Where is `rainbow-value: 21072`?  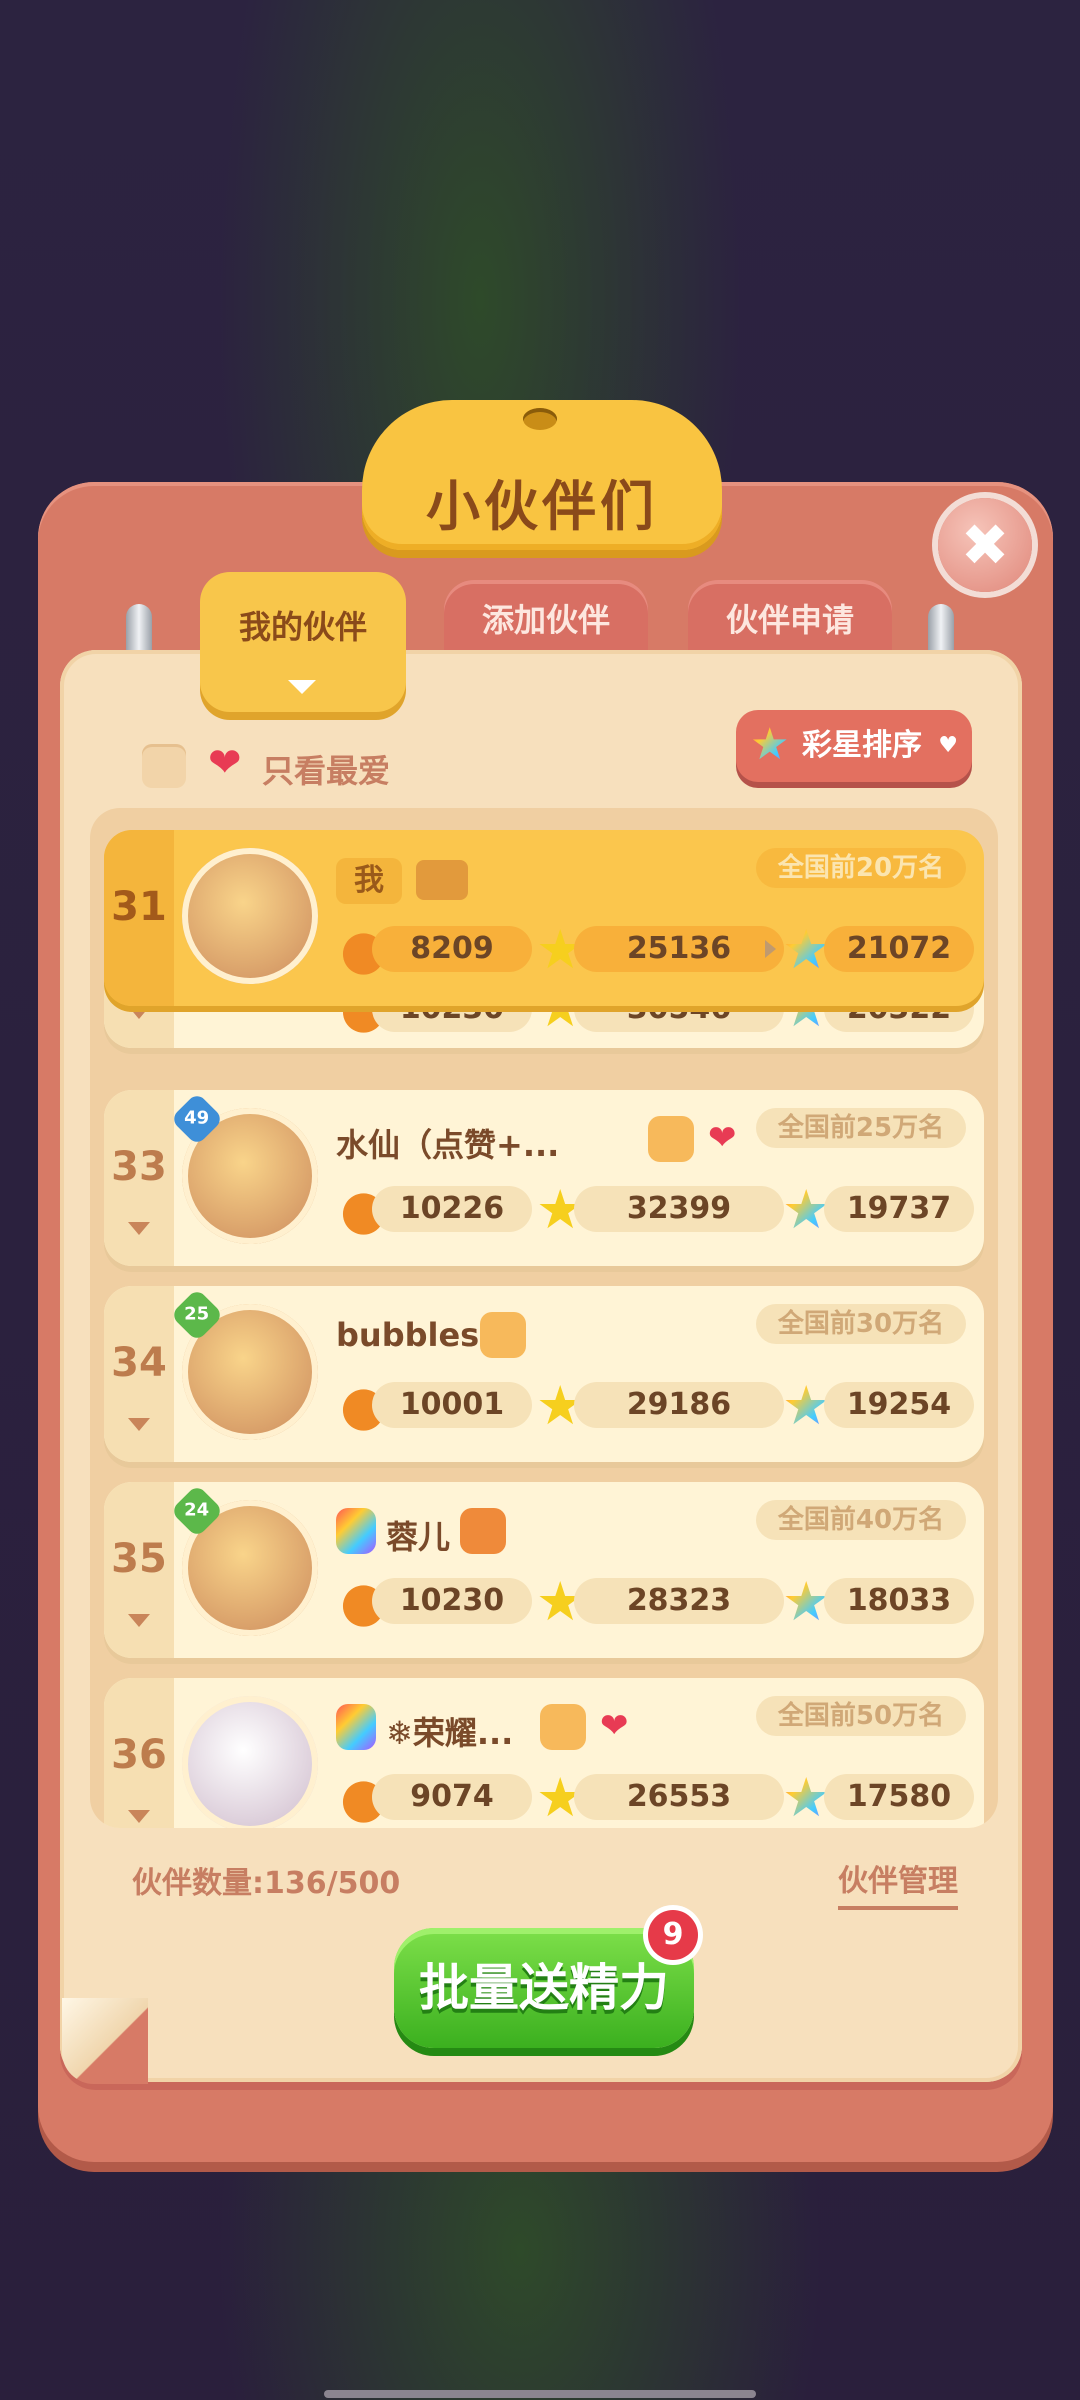
rainbow-value: 21072 is located at coordinates (899, 949).